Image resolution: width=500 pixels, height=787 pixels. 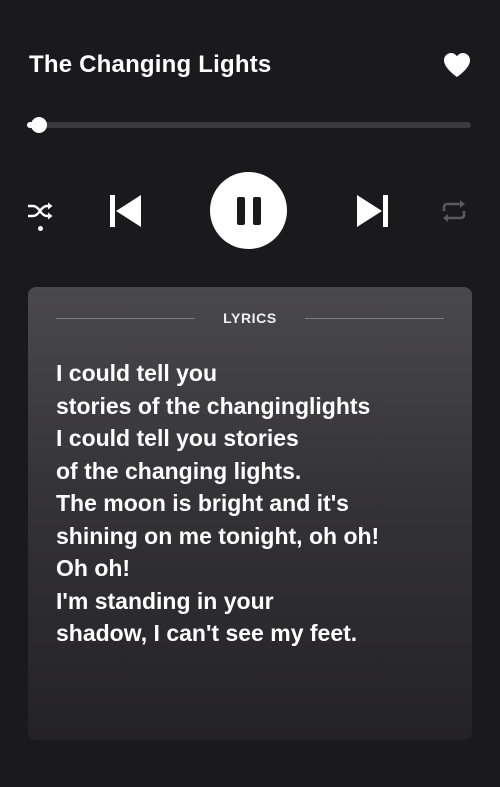 I want to click on playback-controls, so click(x=250, y=210).